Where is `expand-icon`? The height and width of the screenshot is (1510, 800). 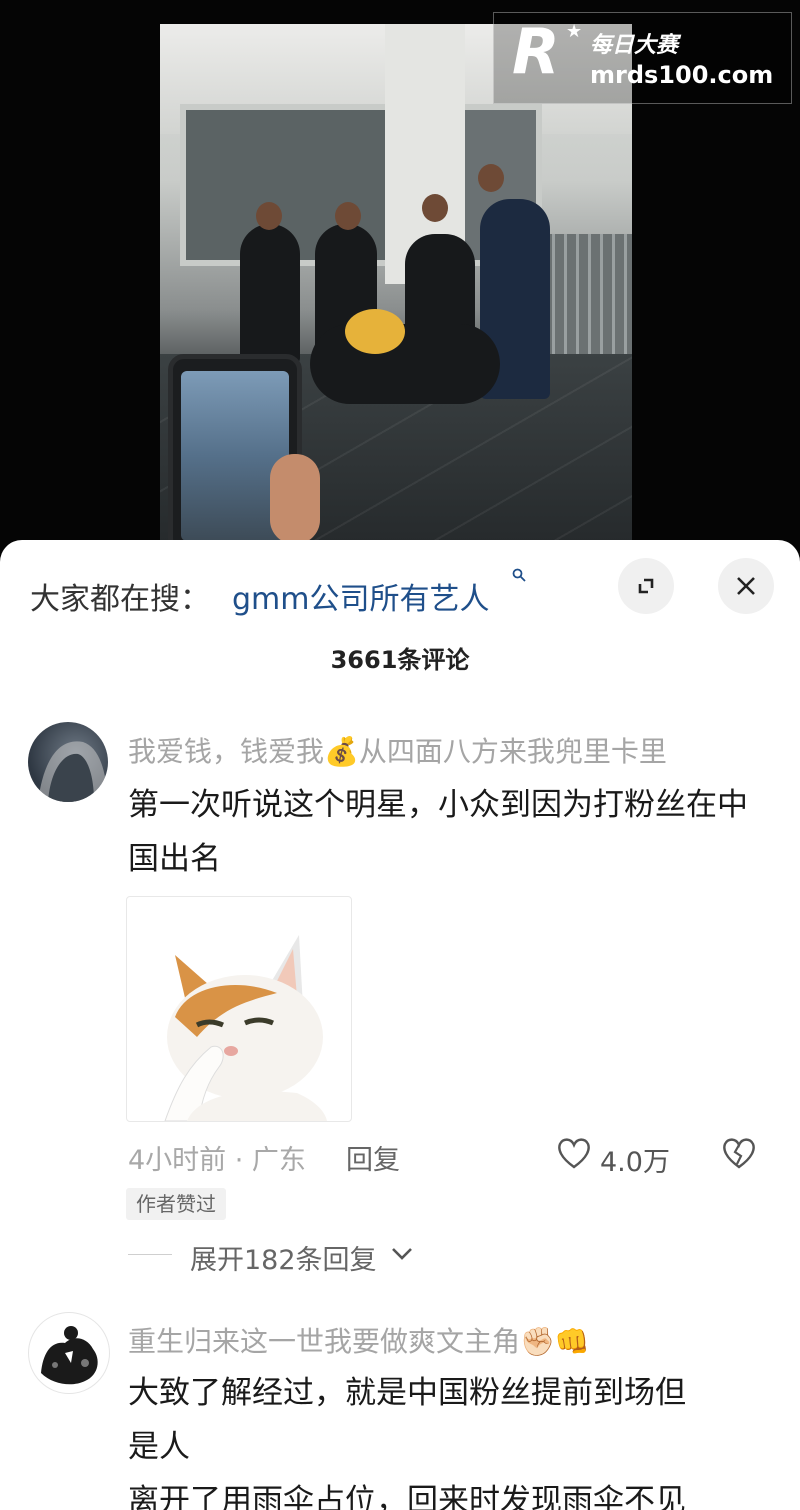 expand-icon is located at coordinates (646, 586).